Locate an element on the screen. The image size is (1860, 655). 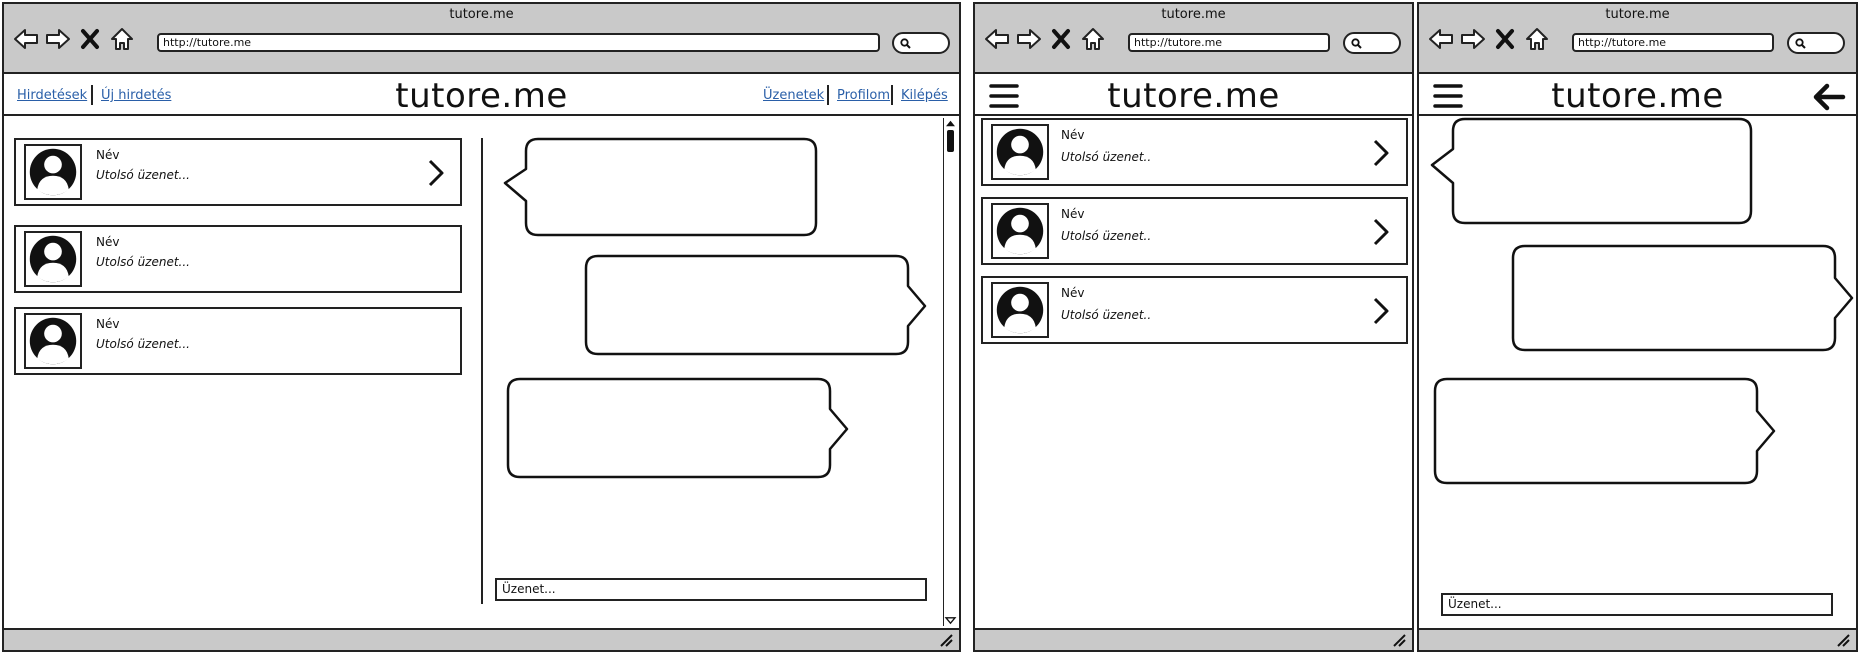
panel-divider is located at coordinates (482, 371).